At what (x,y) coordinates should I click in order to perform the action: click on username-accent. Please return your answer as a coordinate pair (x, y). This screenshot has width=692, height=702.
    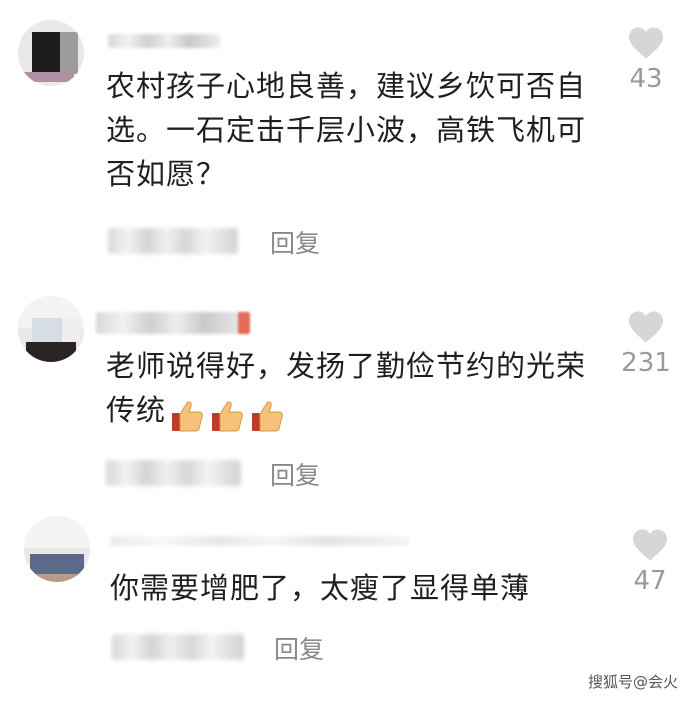
    Looking at the image, I should click on (244, 323).